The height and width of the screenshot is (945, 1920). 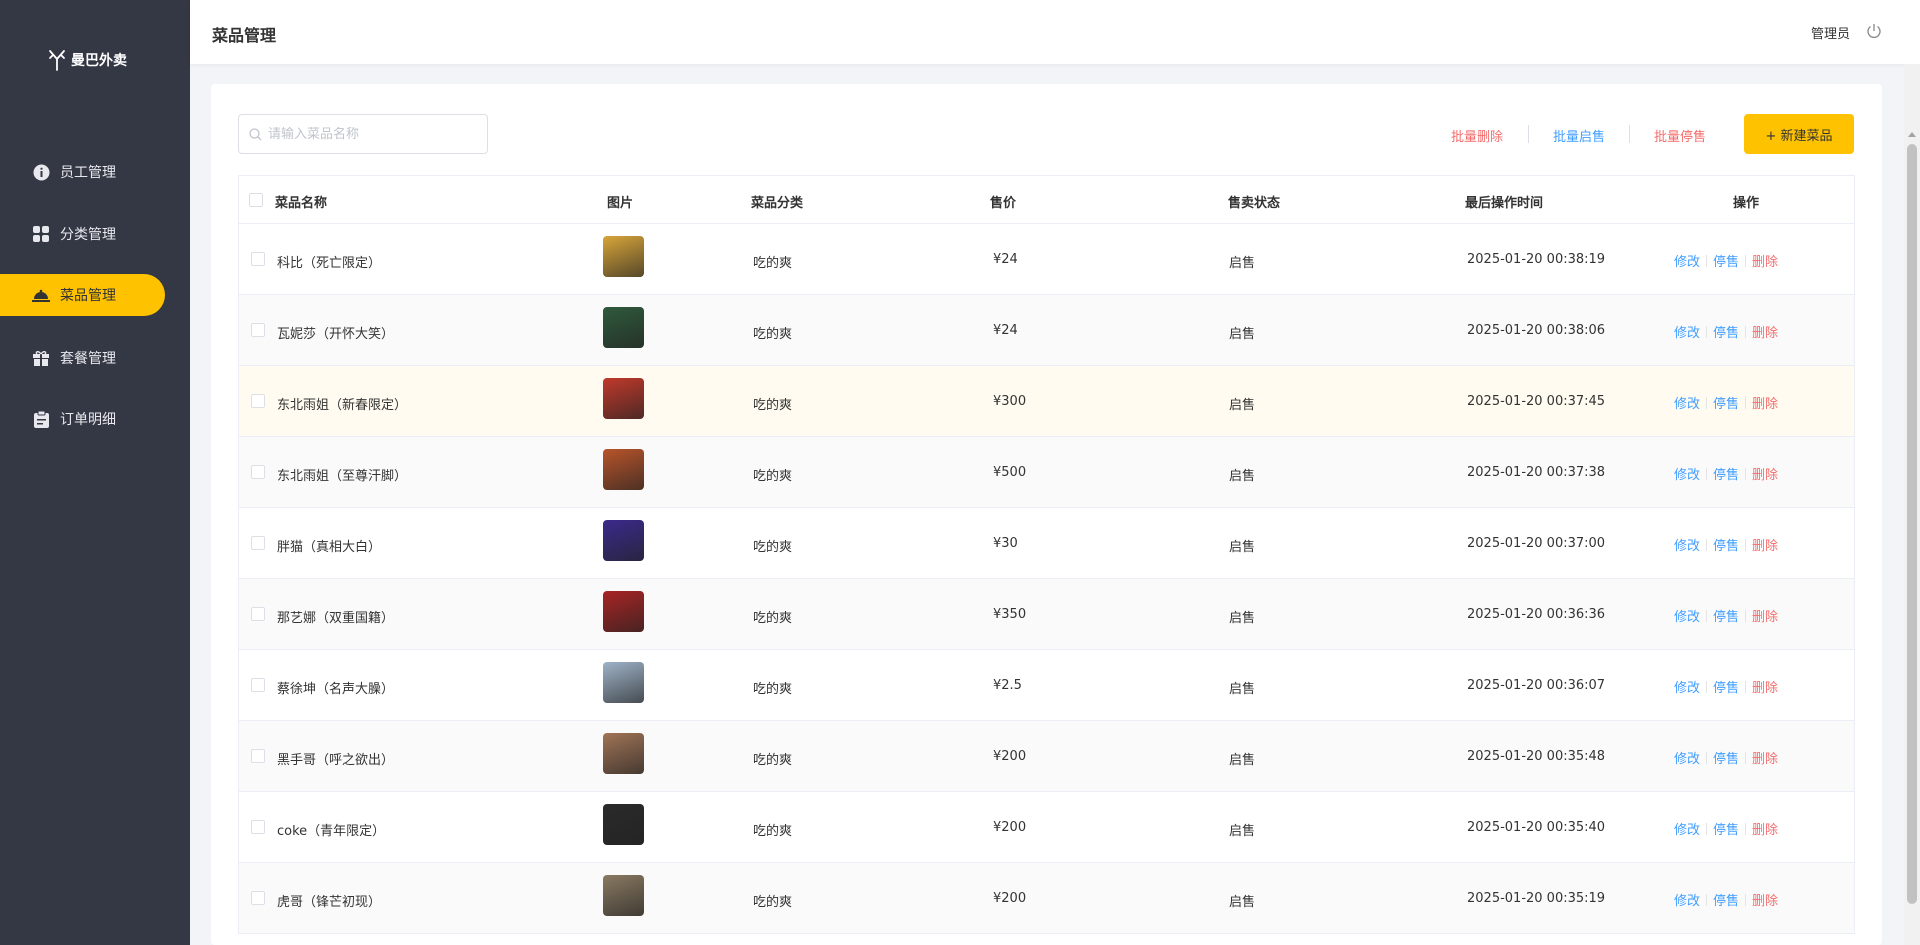 I want to click on sidebar-item-label: 分类管理, so click(x=88, y=235).